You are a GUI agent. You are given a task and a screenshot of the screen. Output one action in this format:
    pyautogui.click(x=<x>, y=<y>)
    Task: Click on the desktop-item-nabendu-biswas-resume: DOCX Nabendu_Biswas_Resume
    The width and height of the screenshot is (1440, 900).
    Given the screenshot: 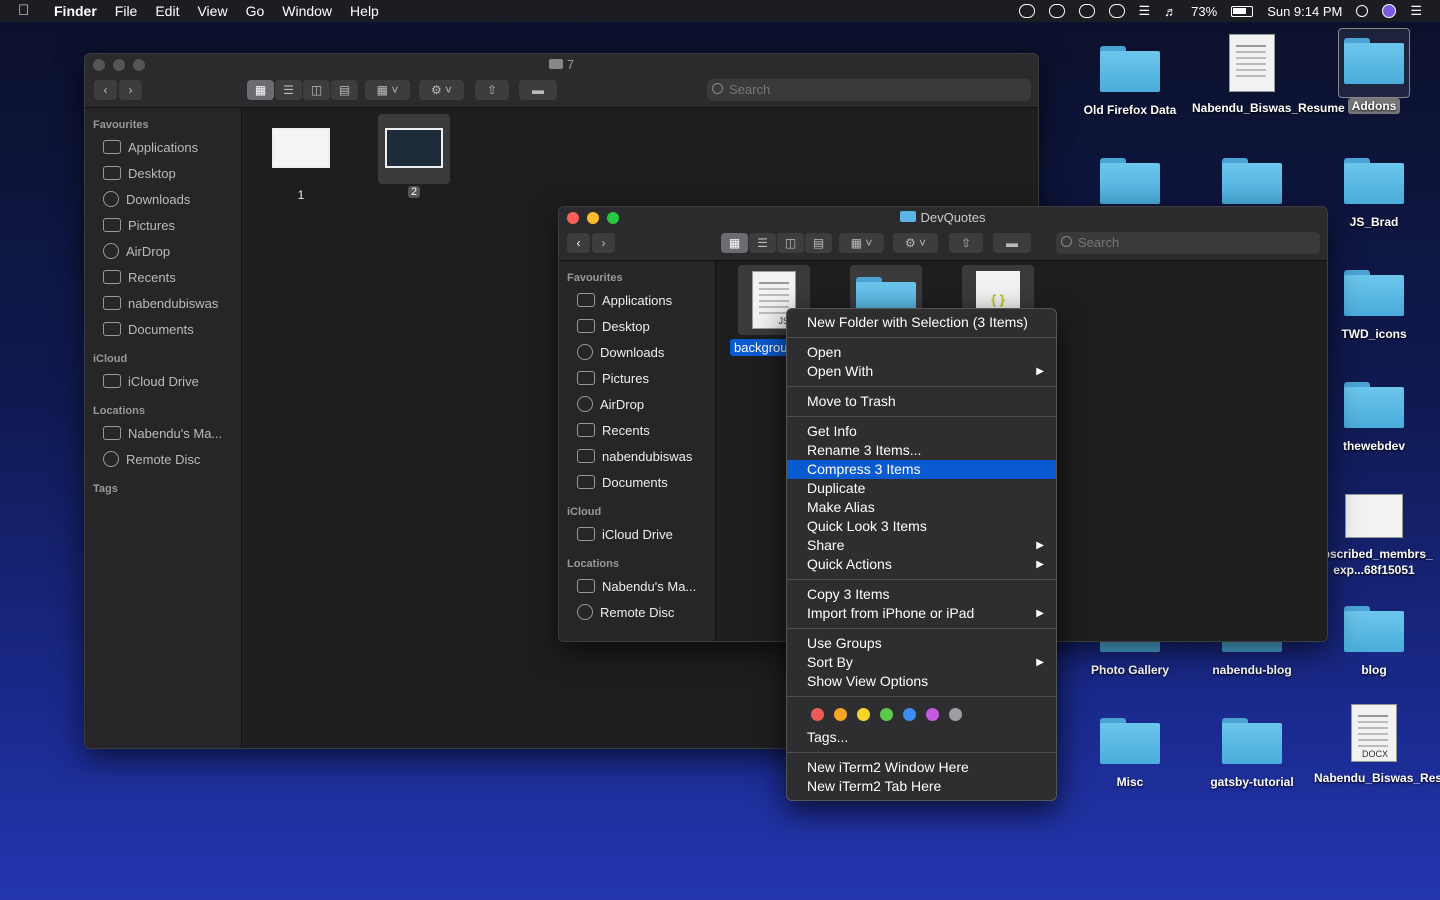 What is the action you would take?
    pyautogui.click(x=1377, y=745)
    